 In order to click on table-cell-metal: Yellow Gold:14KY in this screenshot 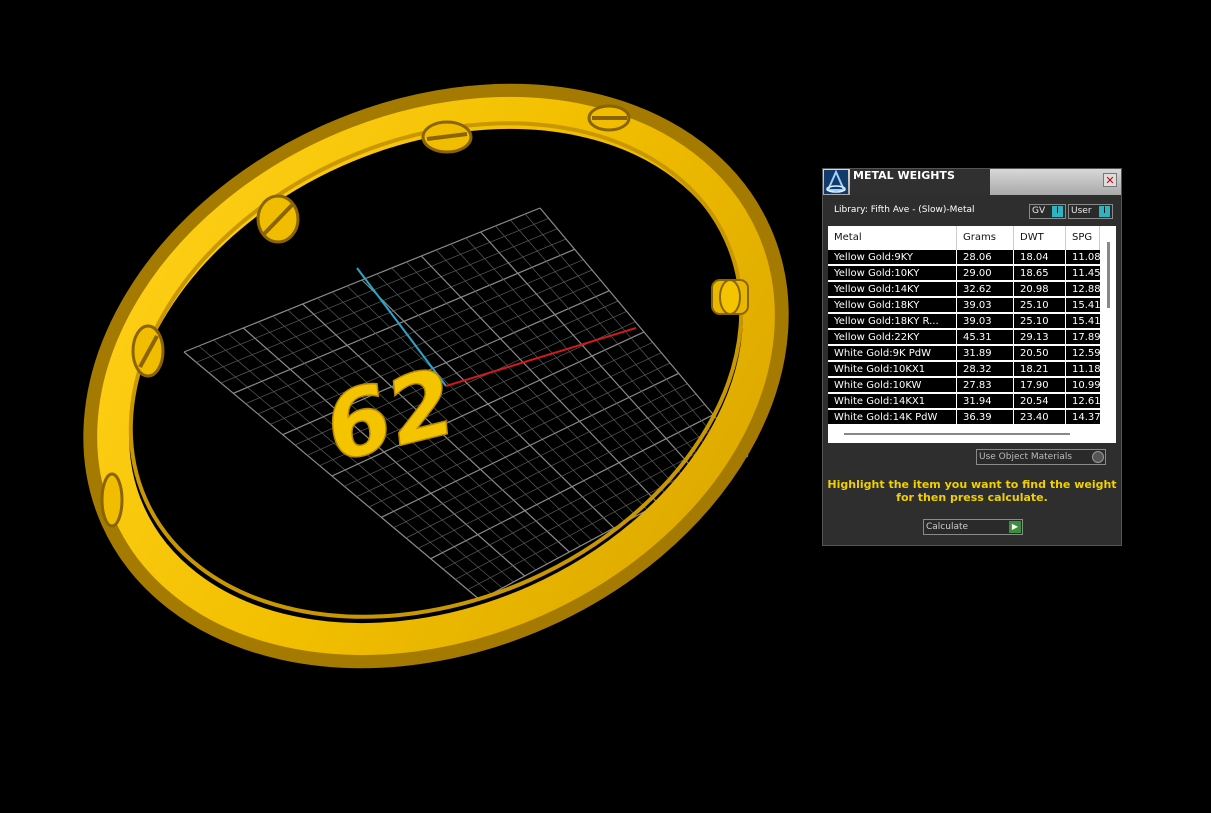, I will do `click(892, 289)`.